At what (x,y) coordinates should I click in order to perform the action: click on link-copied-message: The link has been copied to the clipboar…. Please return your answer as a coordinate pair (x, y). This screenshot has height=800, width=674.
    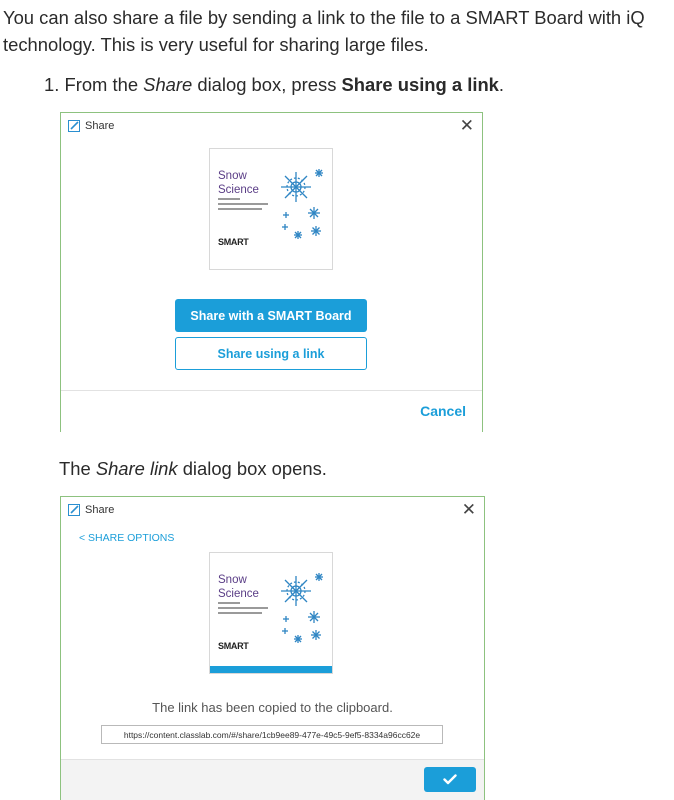
    Looking at the image, I should click on (272, 707).